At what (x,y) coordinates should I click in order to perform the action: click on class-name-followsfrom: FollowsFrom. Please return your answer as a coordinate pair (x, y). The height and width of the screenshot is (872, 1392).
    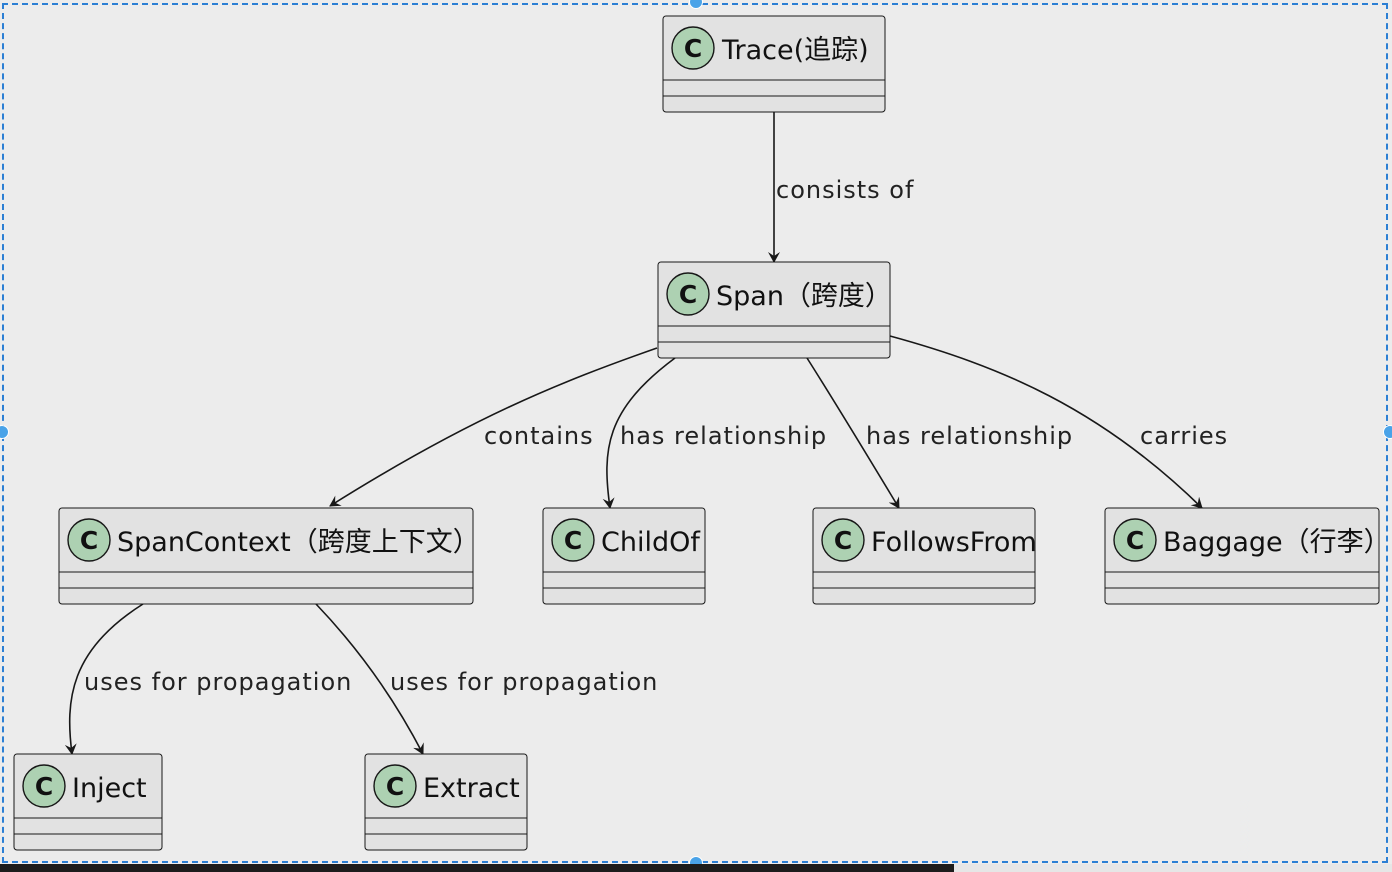
    Looking at the image, I should click on (954, 542).